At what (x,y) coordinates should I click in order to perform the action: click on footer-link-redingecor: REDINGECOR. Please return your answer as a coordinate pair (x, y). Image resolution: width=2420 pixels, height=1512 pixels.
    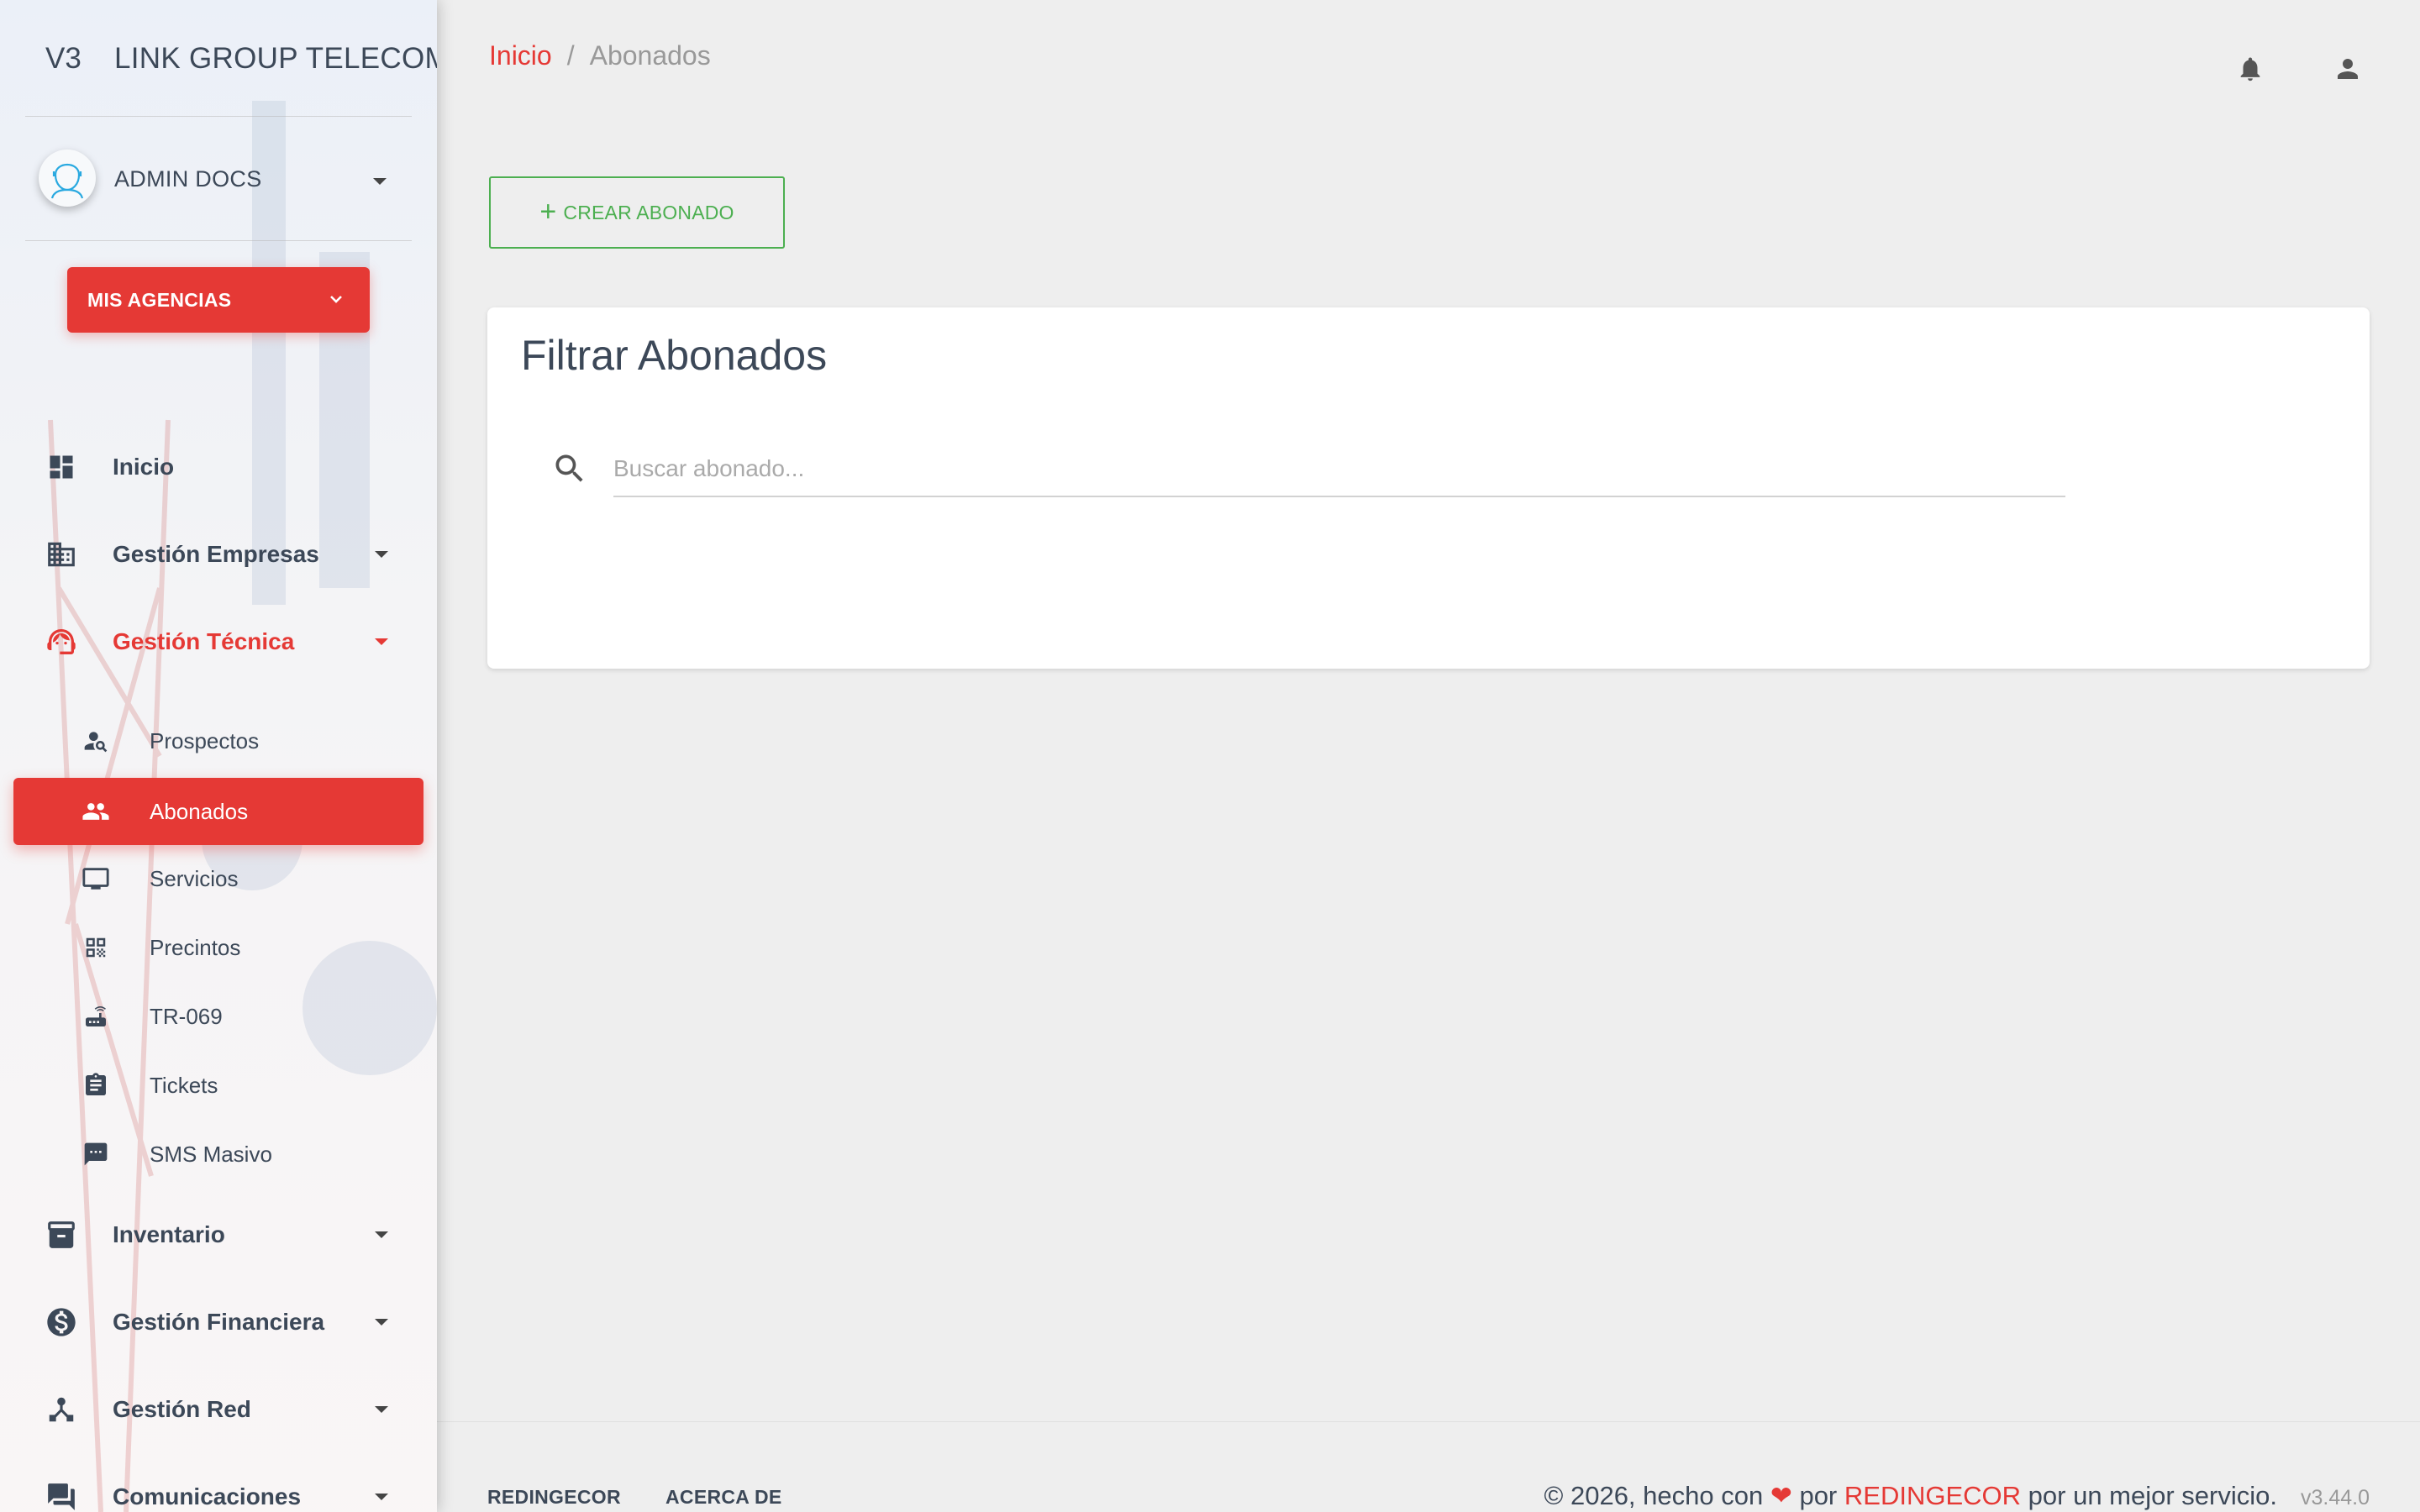
    Looking at the image, I should click on (554, 1497).